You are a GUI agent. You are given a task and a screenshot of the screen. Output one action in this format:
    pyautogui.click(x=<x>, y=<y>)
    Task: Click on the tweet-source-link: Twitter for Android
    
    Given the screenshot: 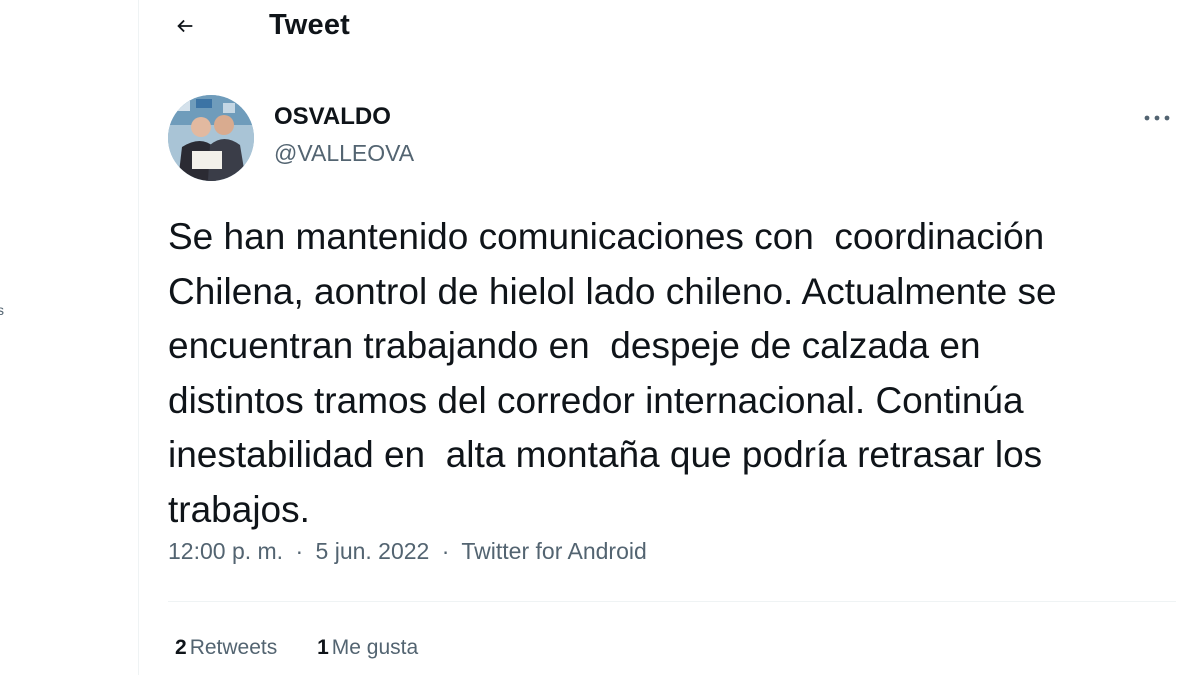 What is the action you would take?
    pyautogui.click(x=553, y=551)
    